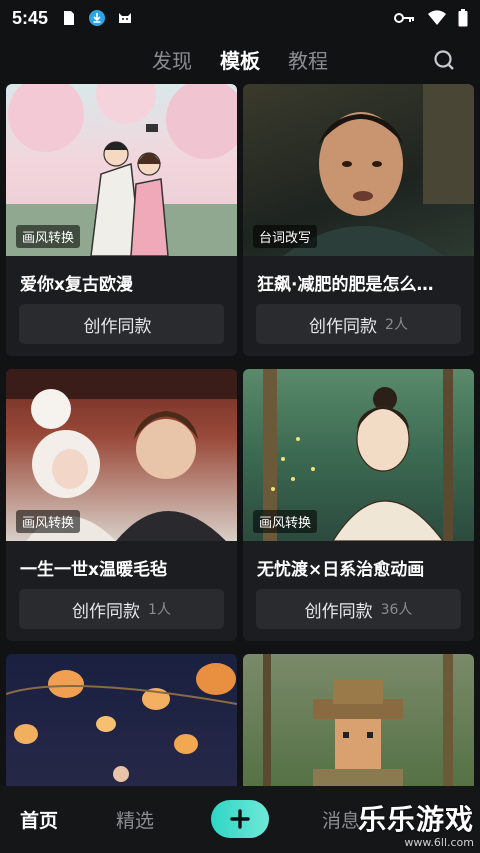 The image size is (480, 853). Describe the element at coordinates (121, 560) in the screenshot. I see `card-title: 一生一世x温暖毛毡` at that location.